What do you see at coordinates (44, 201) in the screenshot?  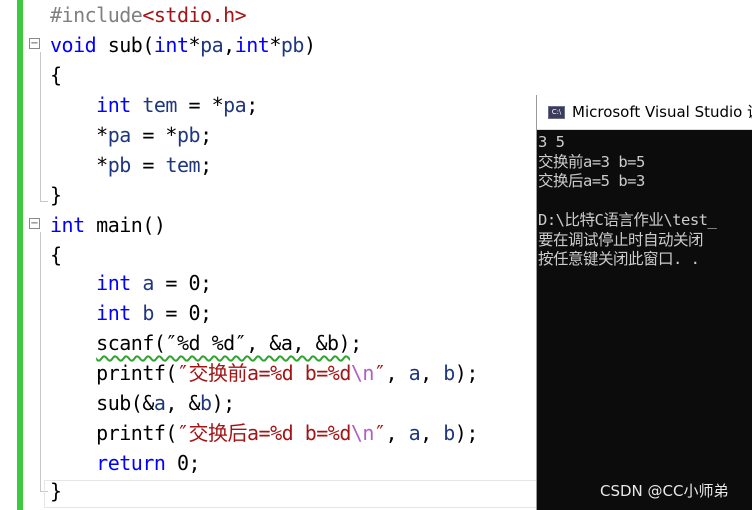 I see `fold-guide-end` at bounding box center [44, 201].